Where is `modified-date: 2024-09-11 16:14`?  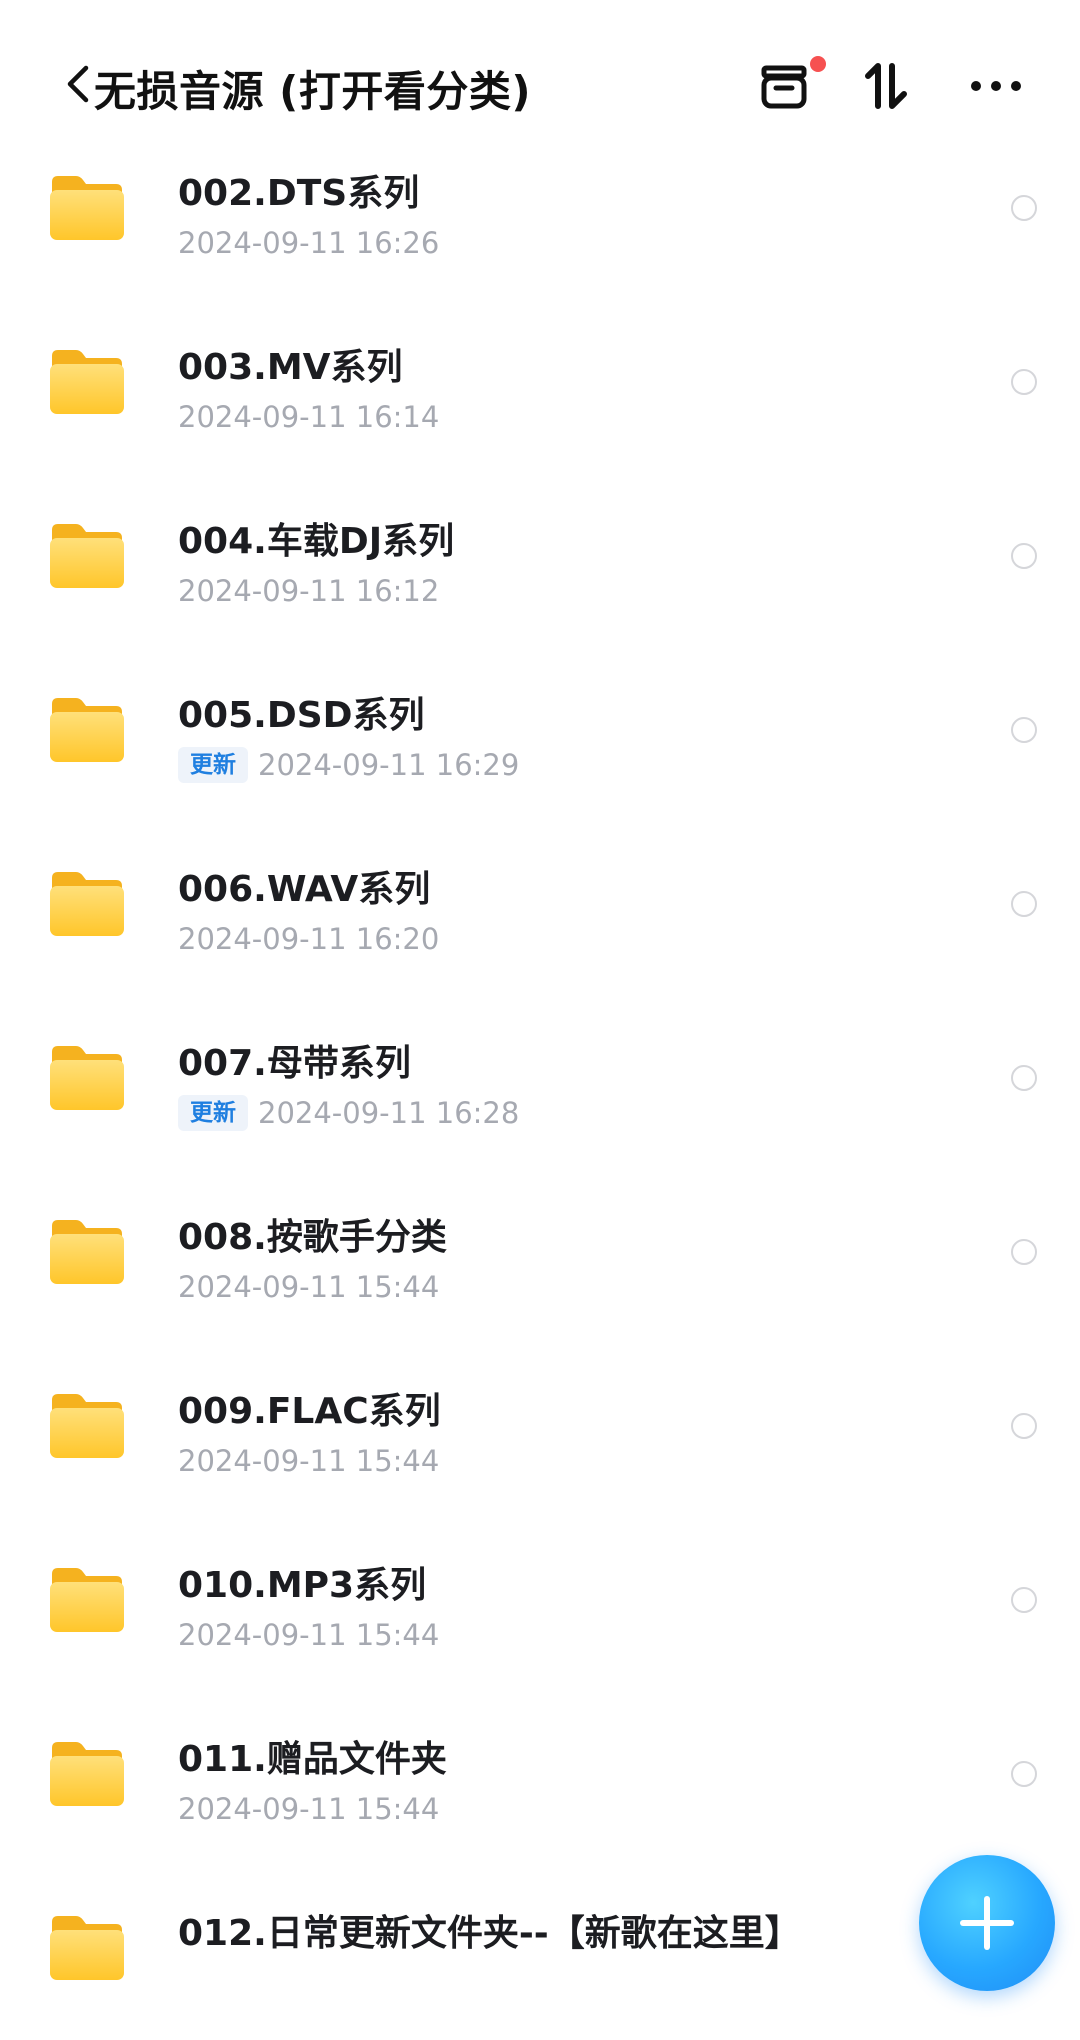
modified-date: 2024-09-11 16:14 is located at coordinates (309, 417).